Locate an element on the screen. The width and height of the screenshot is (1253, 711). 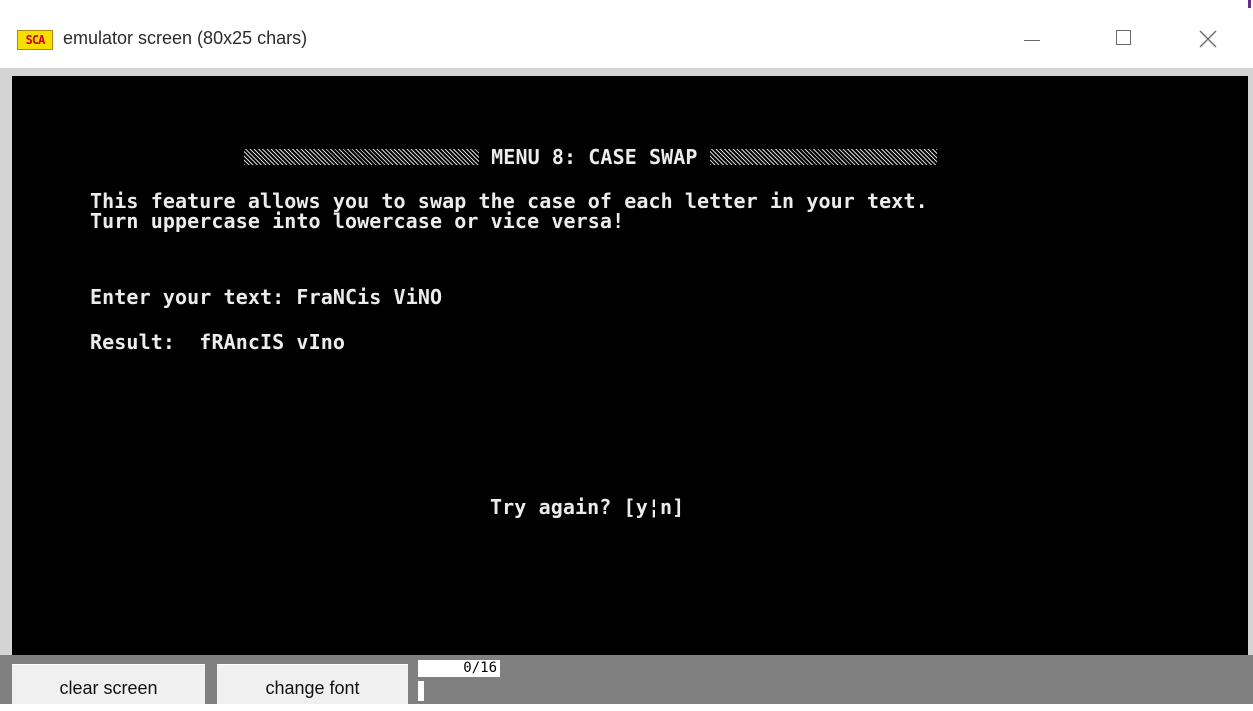
change-font-button: change font is located at coordinates (312, 684).